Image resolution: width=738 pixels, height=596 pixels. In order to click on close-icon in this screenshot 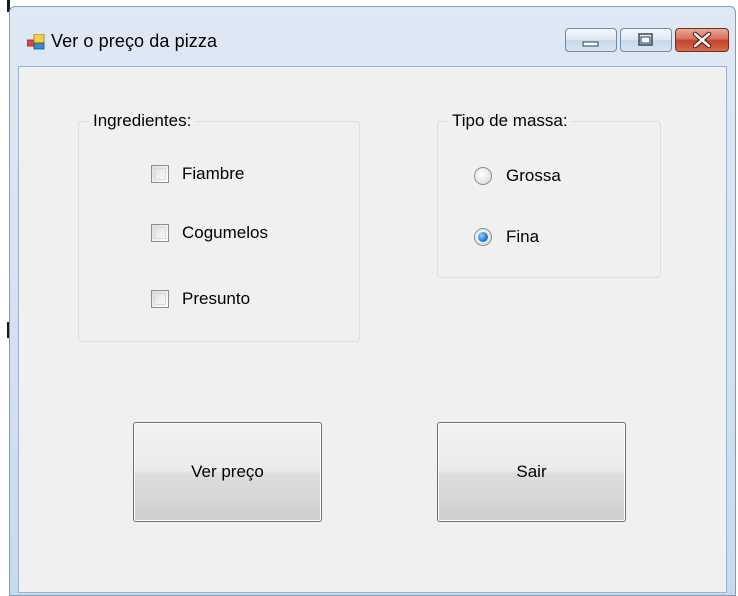, I will do `click(702, 40)`.